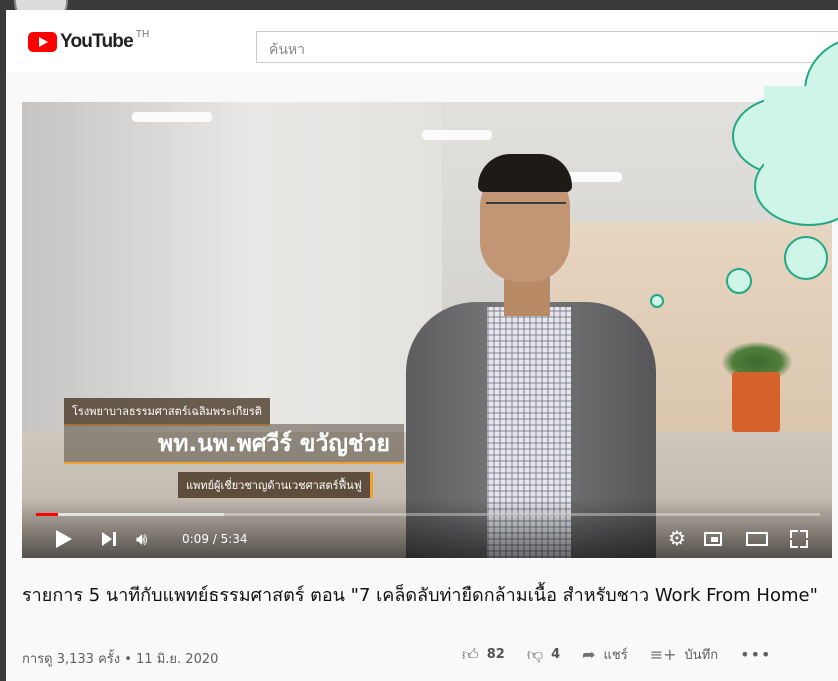 The height and width of the screenshot is (681, 838). I want to click on thought-bubble-medium, so click(739, 281).